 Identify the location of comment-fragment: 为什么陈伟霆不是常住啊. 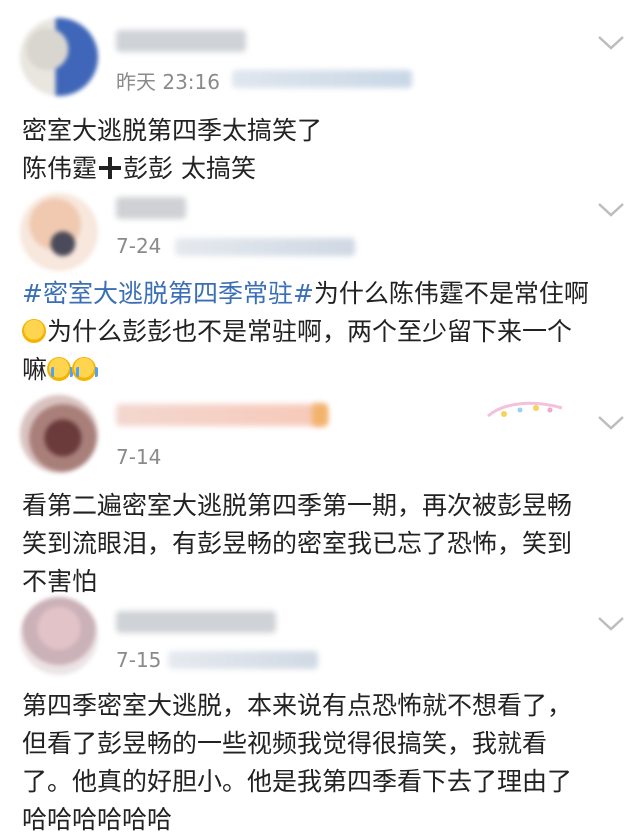
(451, 293).